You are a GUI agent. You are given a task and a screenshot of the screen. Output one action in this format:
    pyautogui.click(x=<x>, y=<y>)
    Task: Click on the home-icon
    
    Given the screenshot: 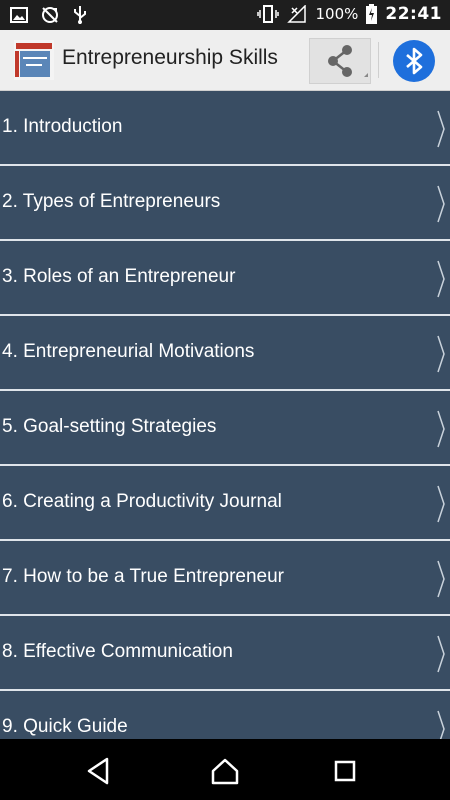 What is the action you would take?
    pyautogui.click(x=225, y=771)
    